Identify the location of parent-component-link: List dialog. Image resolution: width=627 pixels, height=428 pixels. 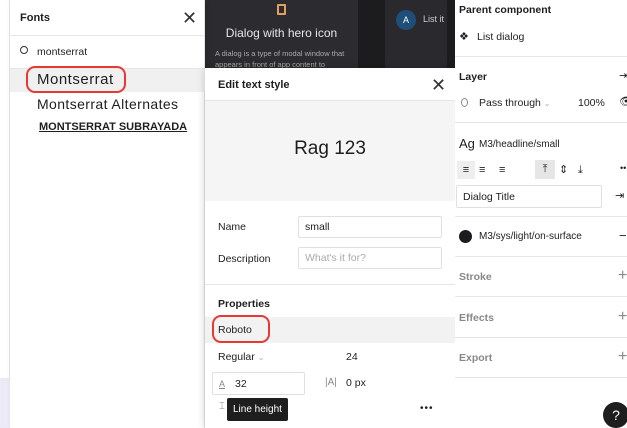
(500, 37).